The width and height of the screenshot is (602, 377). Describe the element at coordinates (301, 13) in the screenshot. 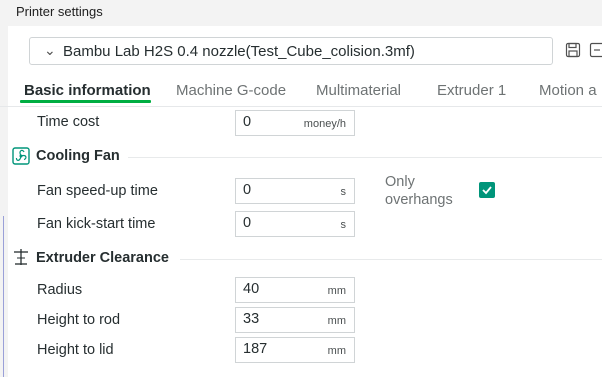

I see `title-bar: Printer settings` at that location.